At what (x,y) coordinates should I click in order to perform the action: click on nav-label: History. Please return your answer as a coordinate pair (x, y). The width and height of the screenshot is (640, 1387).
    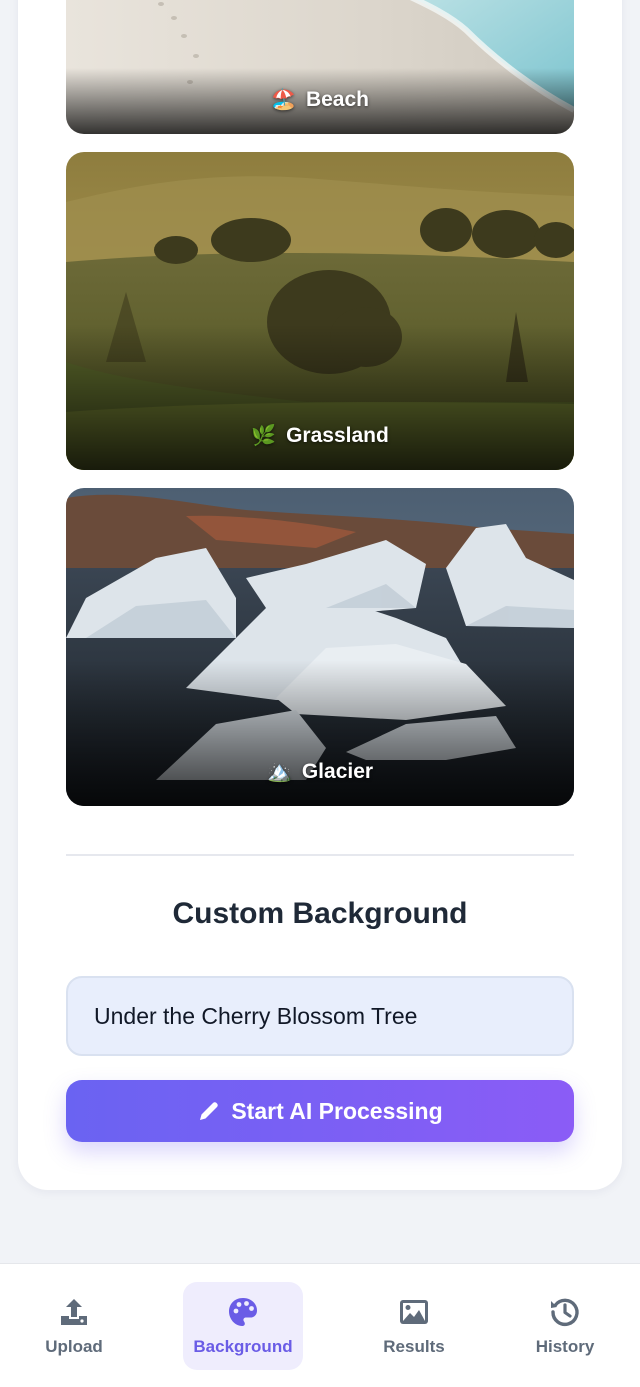
    Looking at the image, I should click on (565, 1346).